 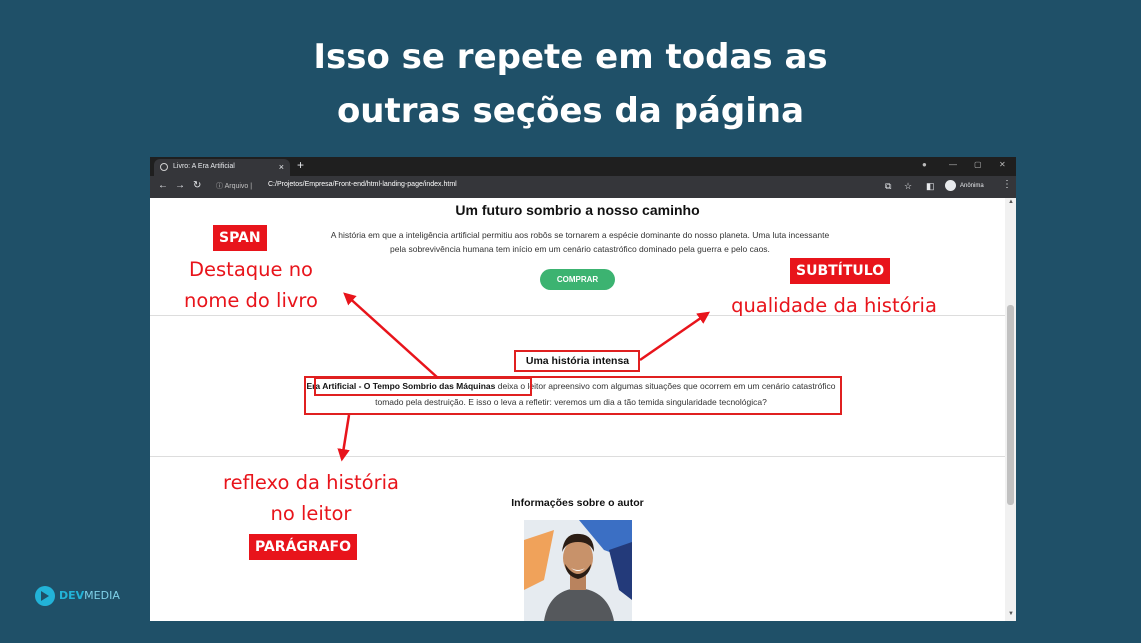 I want to click on paragraph-tag: PARÁGRAFO, so click(x=303, y=547).